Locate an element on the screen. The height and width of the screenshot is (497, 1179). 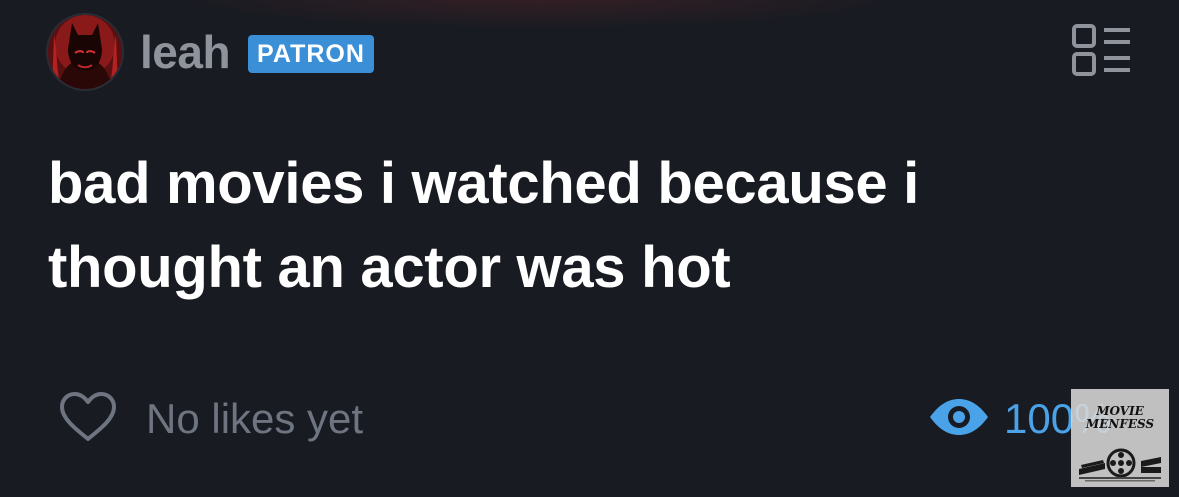
watermark-line-2: MENFESS is located at coordinates (1120, 424).